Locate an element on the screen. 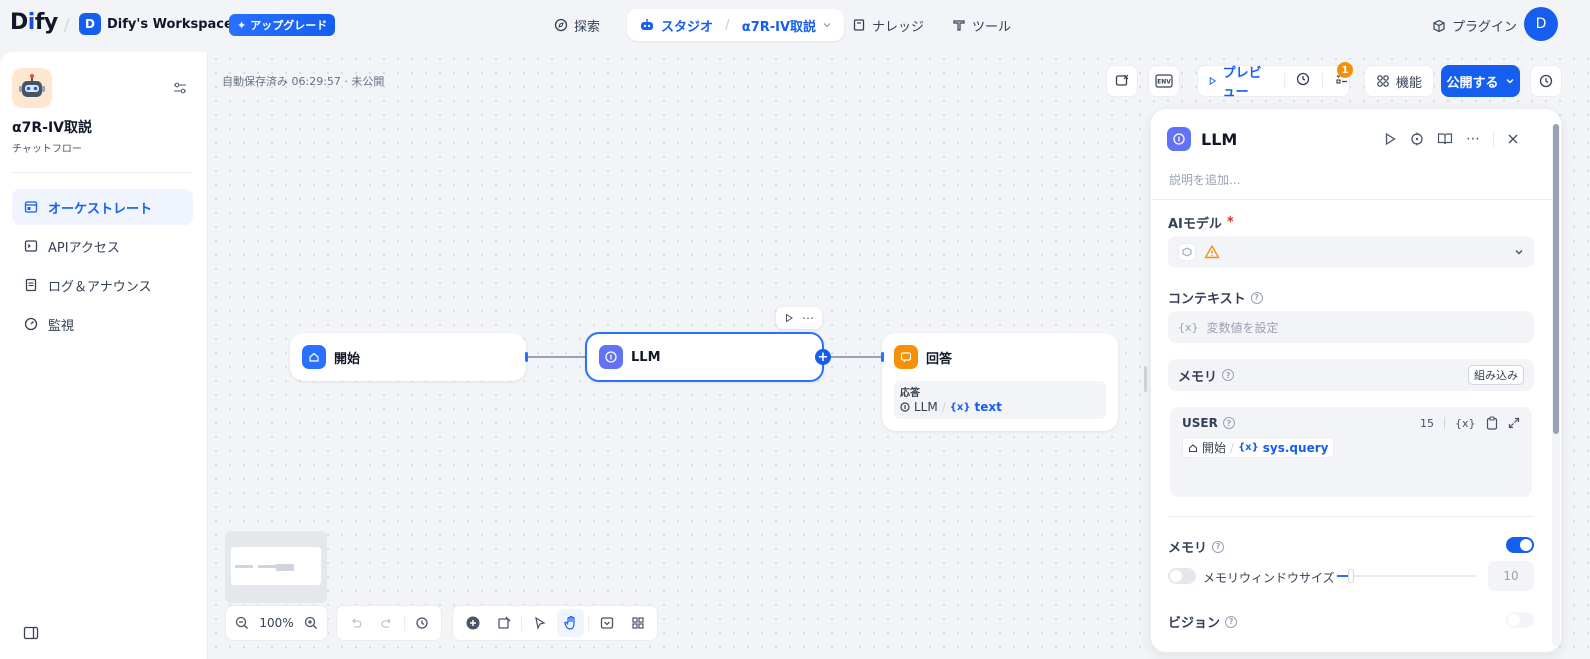 Image resolution: width=1590 pixels, height=659 pixels. user-avatar: D is located at coordinates (1541, 24).